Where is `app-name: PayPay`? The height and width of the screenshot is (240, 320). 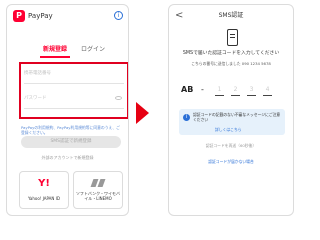
app-name: PayPay is located at coordinates (40, 16).